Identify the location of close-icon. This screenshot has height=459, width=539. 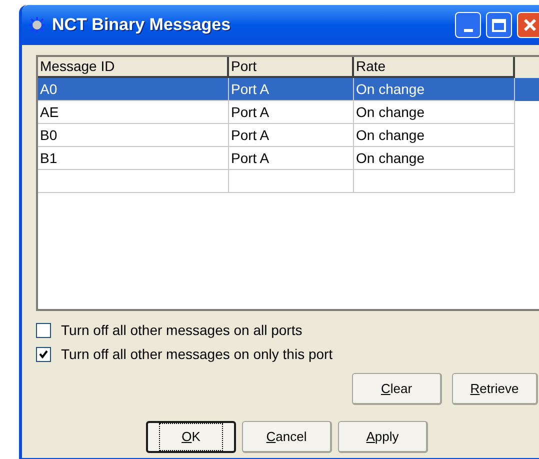
(530, 25).